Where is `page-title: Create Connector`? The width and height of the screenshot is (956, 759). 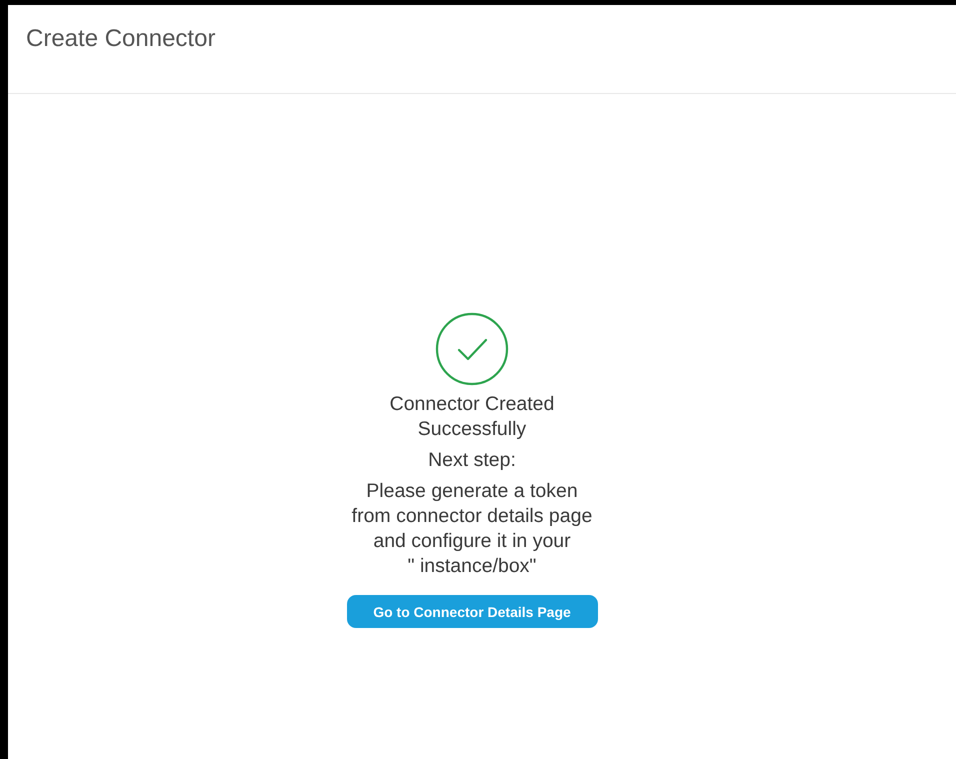 page-title: Create Connector is located at coordinates (121, 38).